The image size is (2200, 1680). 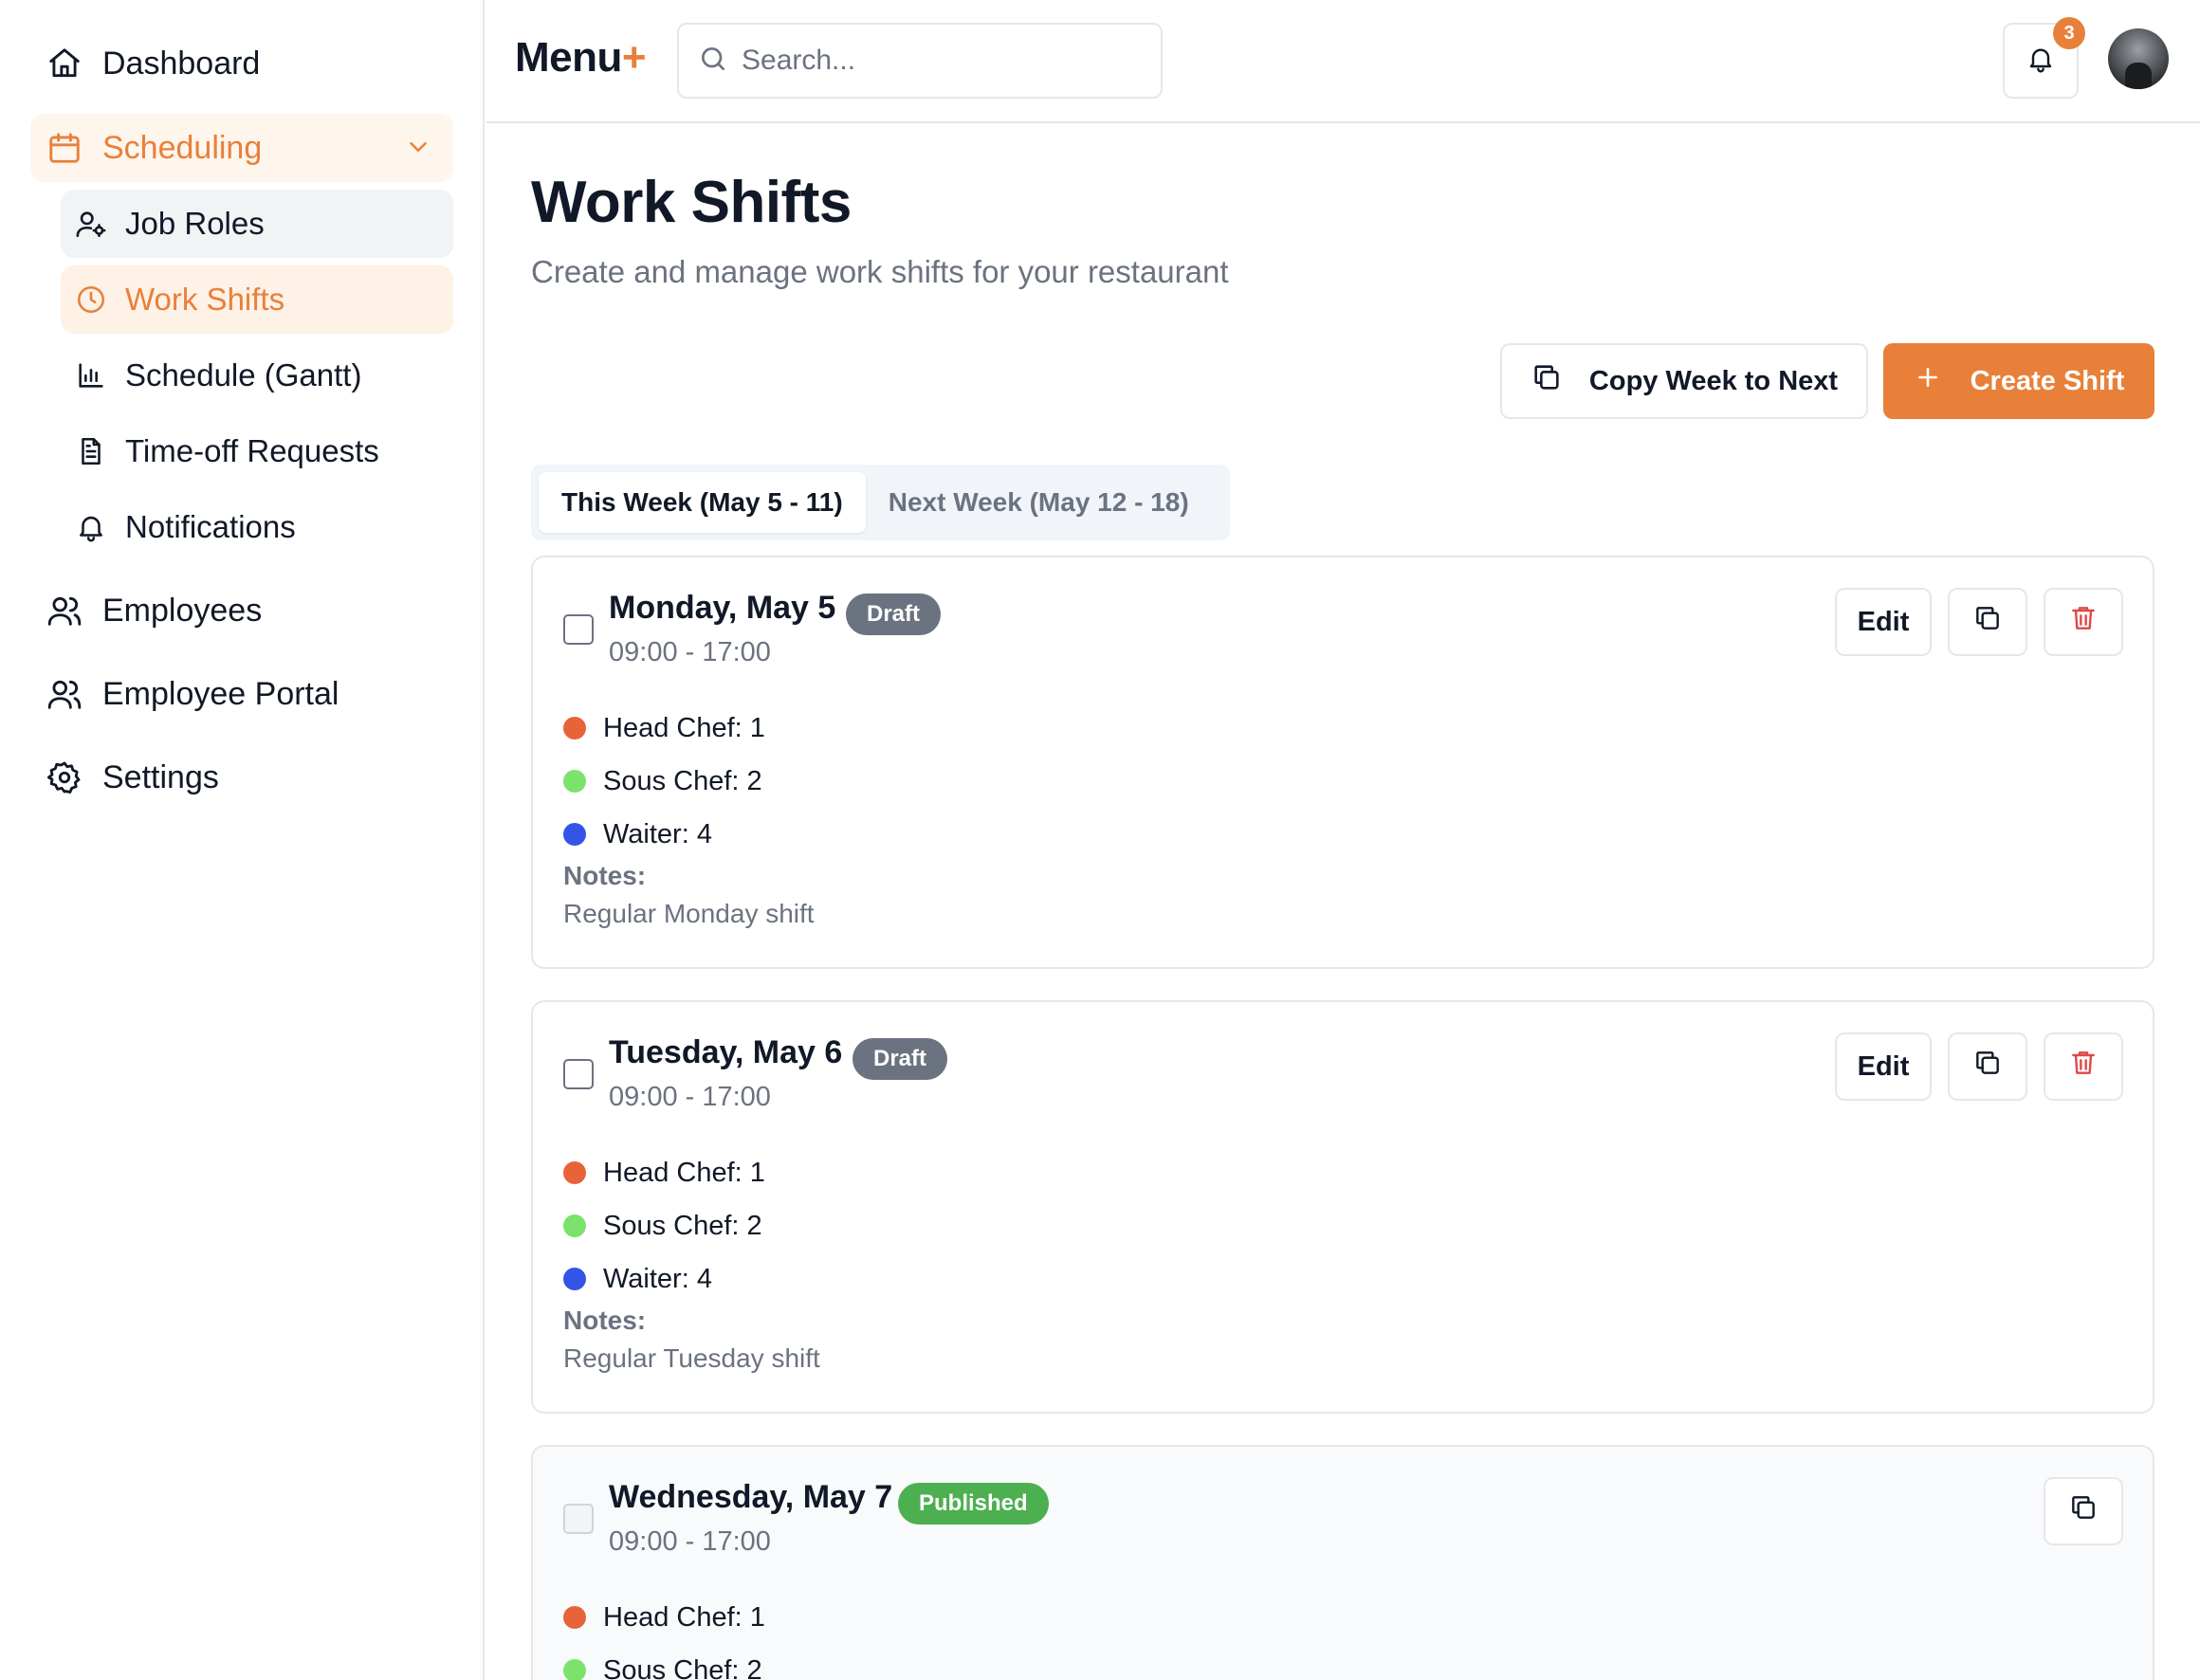 What do you see at coordinates (726, 1052) in the screenshot?
I see `shift-title: Tuesday, May 6` at bounding box center [726, 1052].